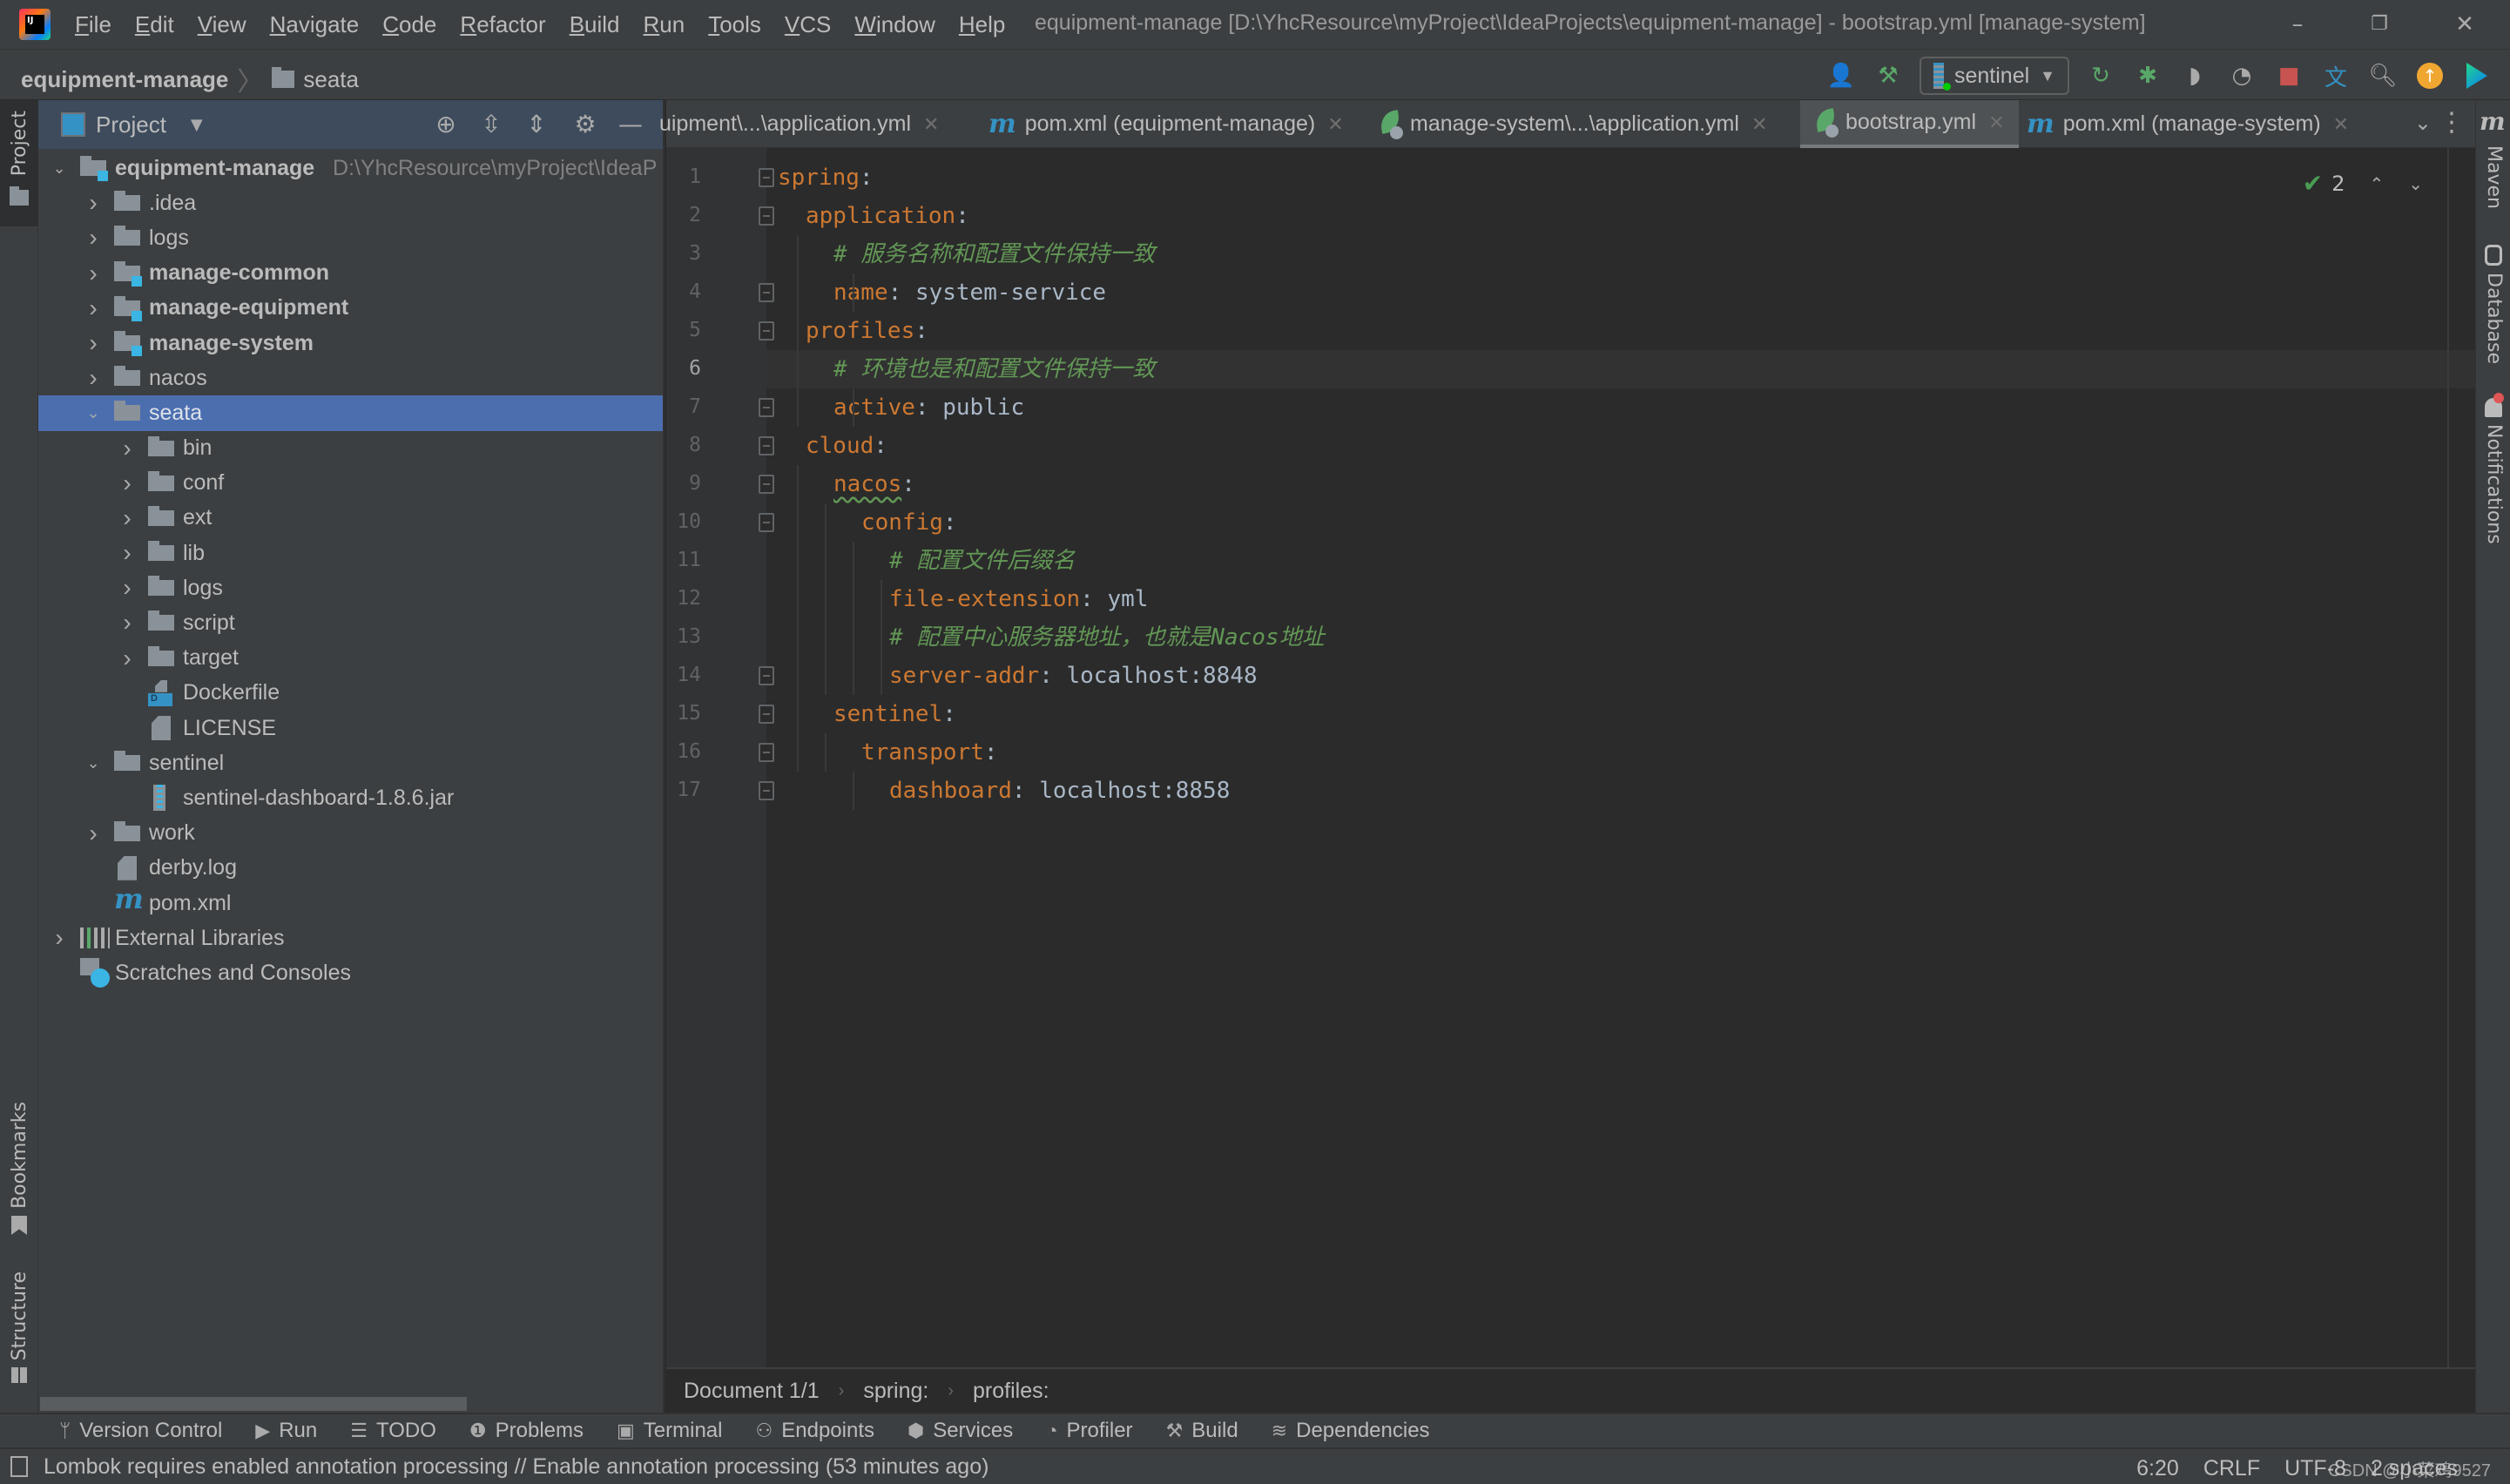  I want to click on chevron-down-icon: ▼, so click(197, 125).